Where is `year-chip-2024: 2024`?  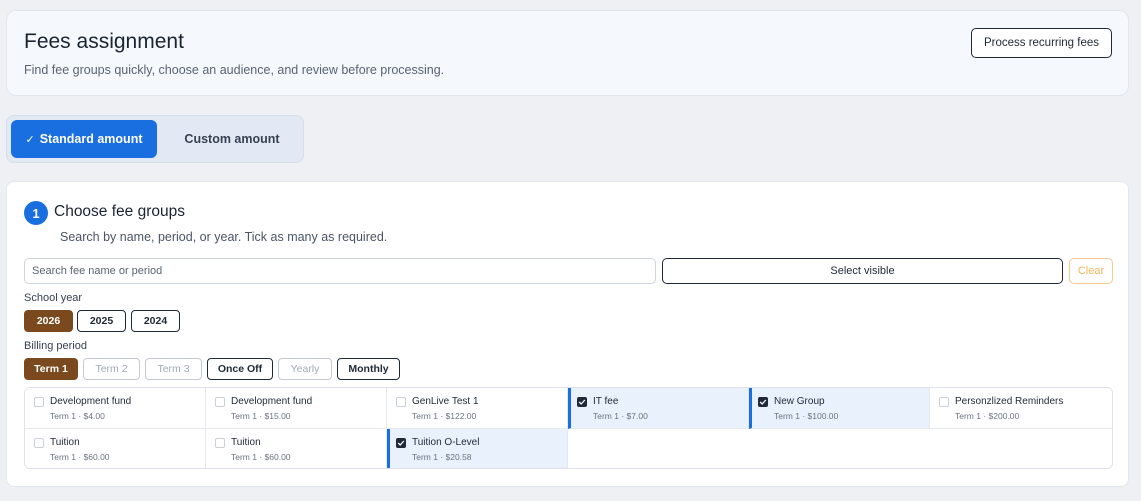 year-chip-2024: 2024 is located at coordinates (155, 321).